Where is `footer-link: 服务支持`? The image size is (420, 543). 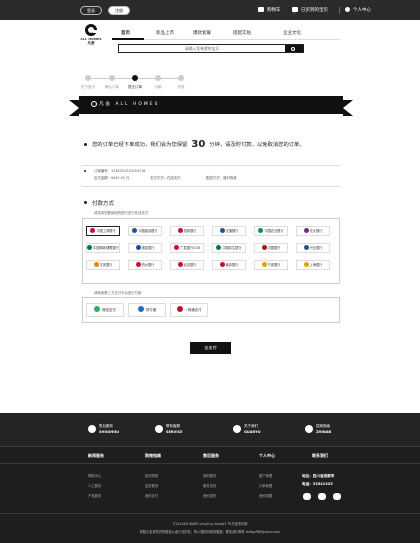 footer-link: 服务支持 is located at coordinates (209, 485).